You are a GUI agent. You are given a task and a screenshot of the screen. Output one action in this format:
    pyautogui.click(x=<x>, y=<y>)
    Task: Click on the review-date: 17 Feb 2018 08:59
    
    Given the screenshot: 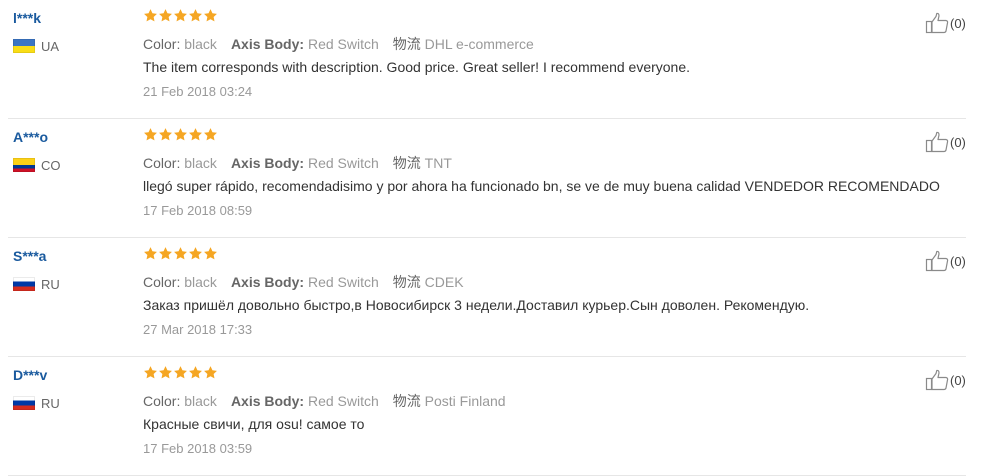 What is the action you would take?
    pyautogui.click(x=198, y=210)
    